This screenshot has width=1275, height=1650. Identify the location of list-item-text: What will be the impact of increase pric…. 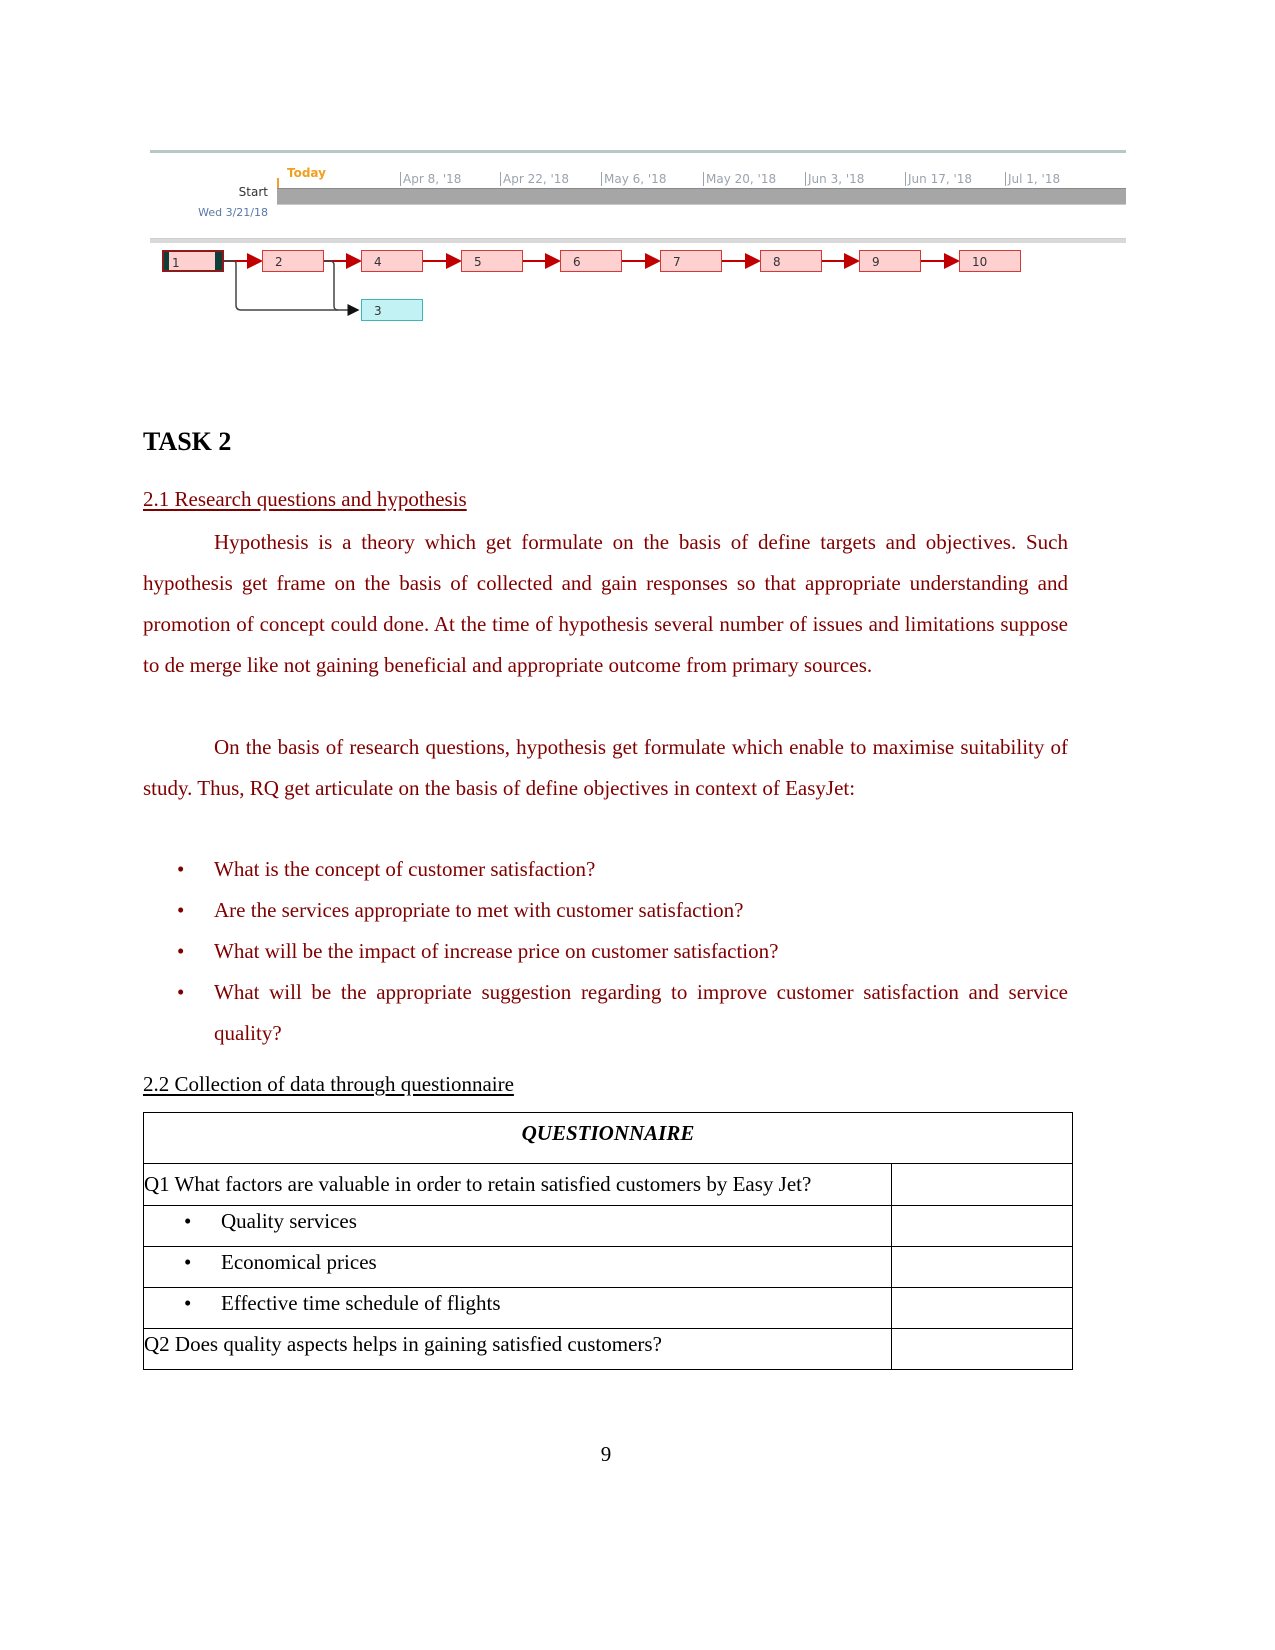
(496, 951).